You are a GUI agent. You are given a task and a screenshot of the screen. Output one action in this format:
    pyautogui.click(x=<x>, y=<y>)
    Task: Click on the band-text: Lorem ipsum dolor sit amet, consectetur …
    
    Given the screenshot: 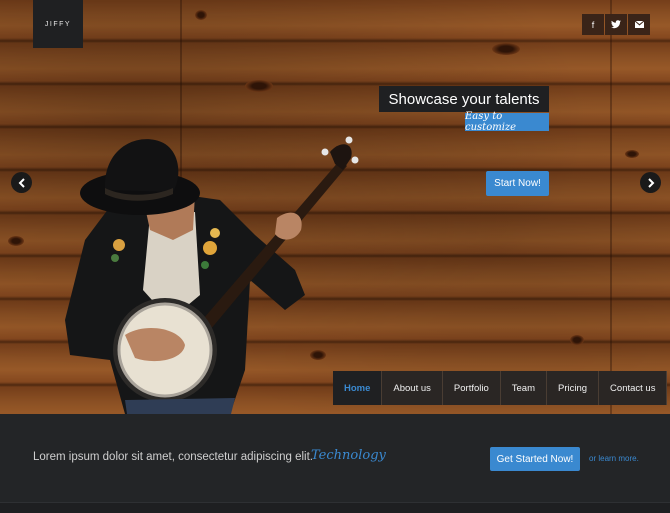 What is the action you would take?
    pyautogui.click(x=173, y=457)
    